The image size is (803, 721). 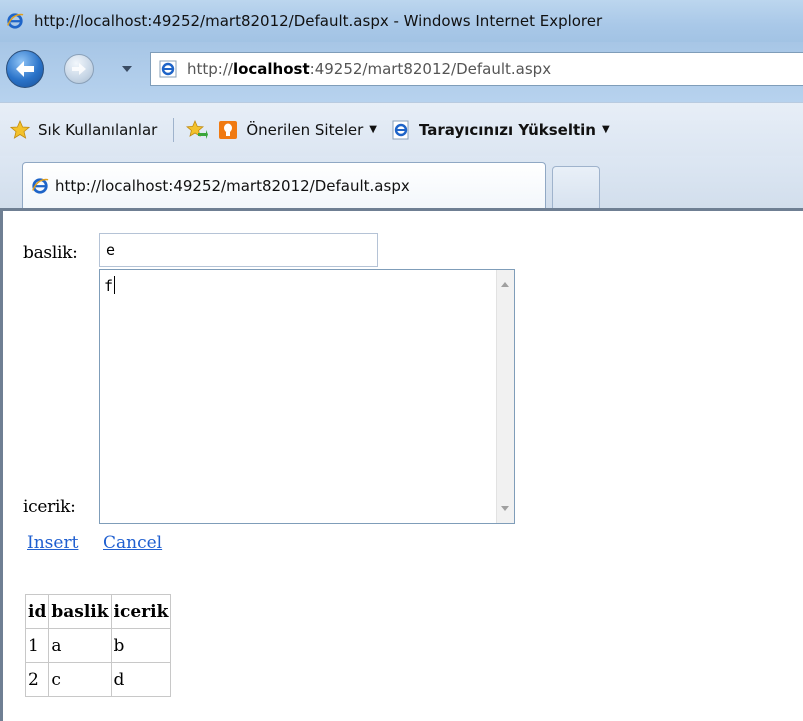 I want to click on icerik-value: f, so click(x=109, y=286).